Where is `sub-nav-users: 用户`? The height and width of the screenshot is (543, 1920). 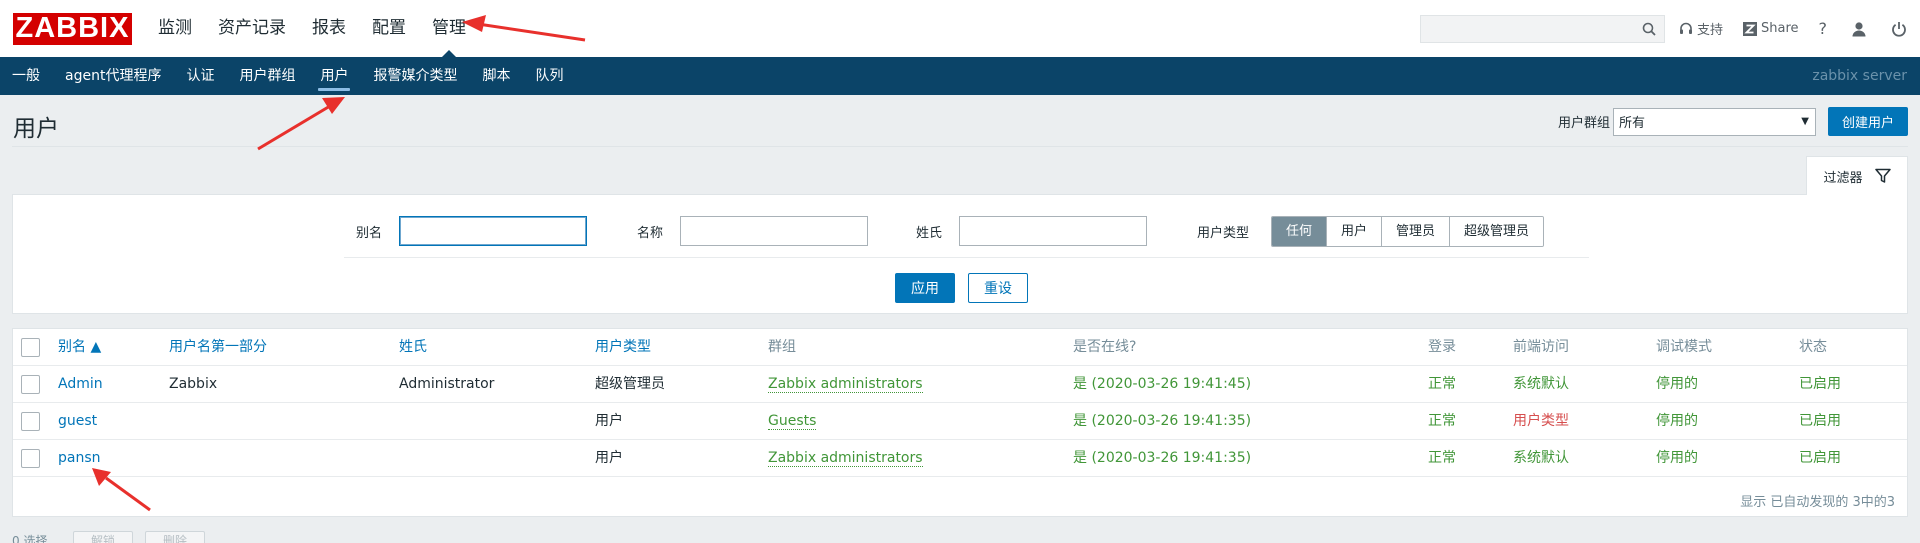
sub-nav-users: 用户 is located at coordinates (334, 76).